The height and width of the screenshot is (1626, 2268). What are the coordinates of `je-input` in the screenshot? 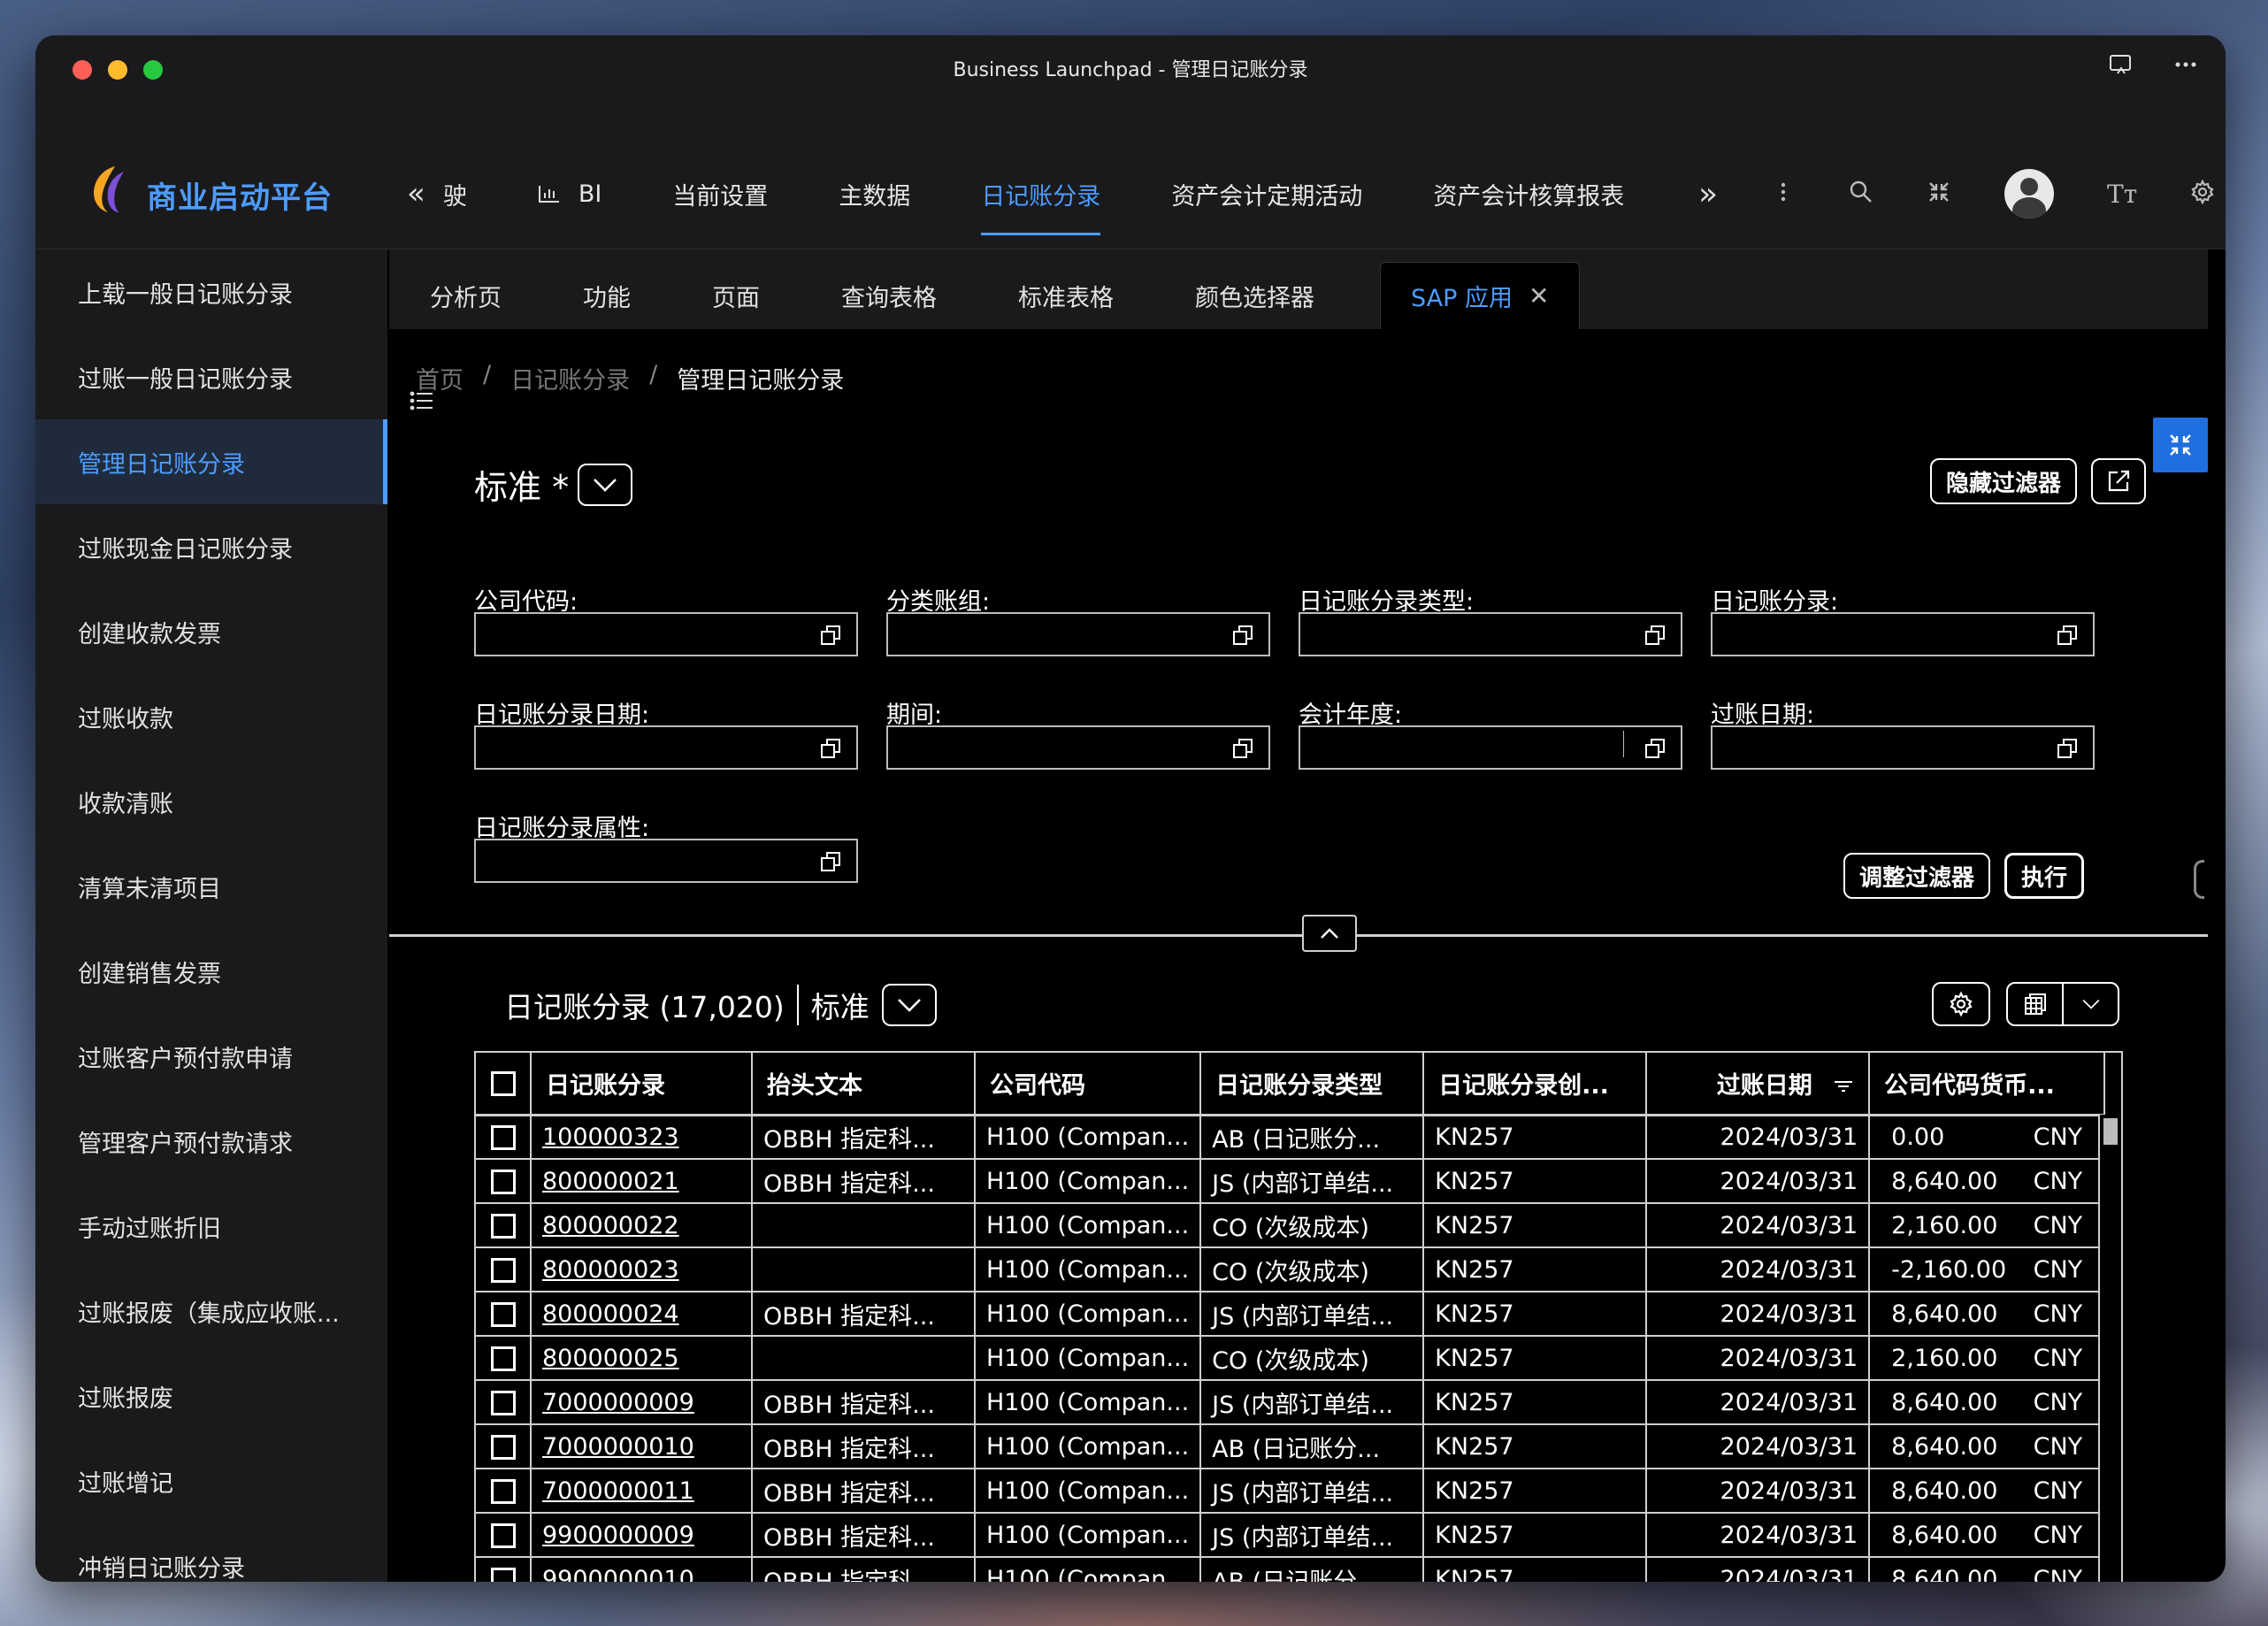 It's located at (1903, 634).